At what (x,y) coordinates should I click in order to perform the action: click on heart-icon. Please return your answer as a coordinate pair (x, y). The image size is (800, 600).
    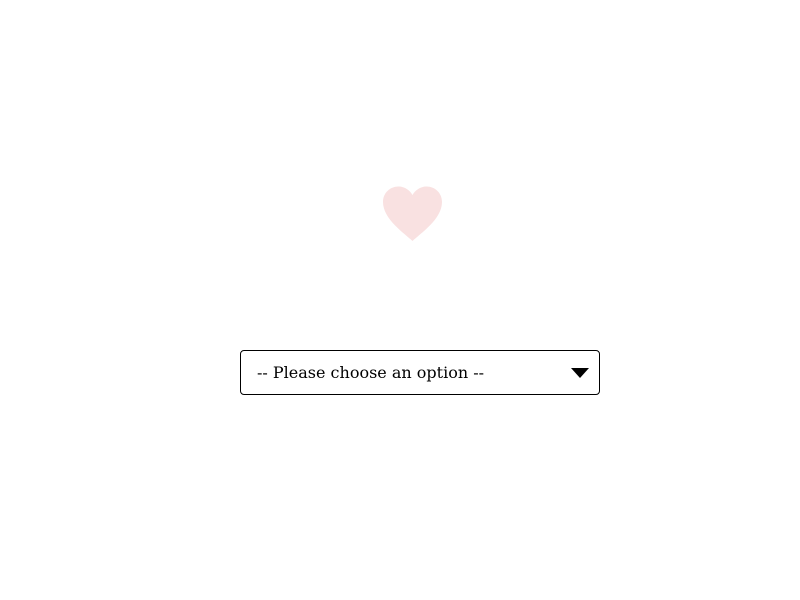
    Looking at the image, I should click on (412, 213).